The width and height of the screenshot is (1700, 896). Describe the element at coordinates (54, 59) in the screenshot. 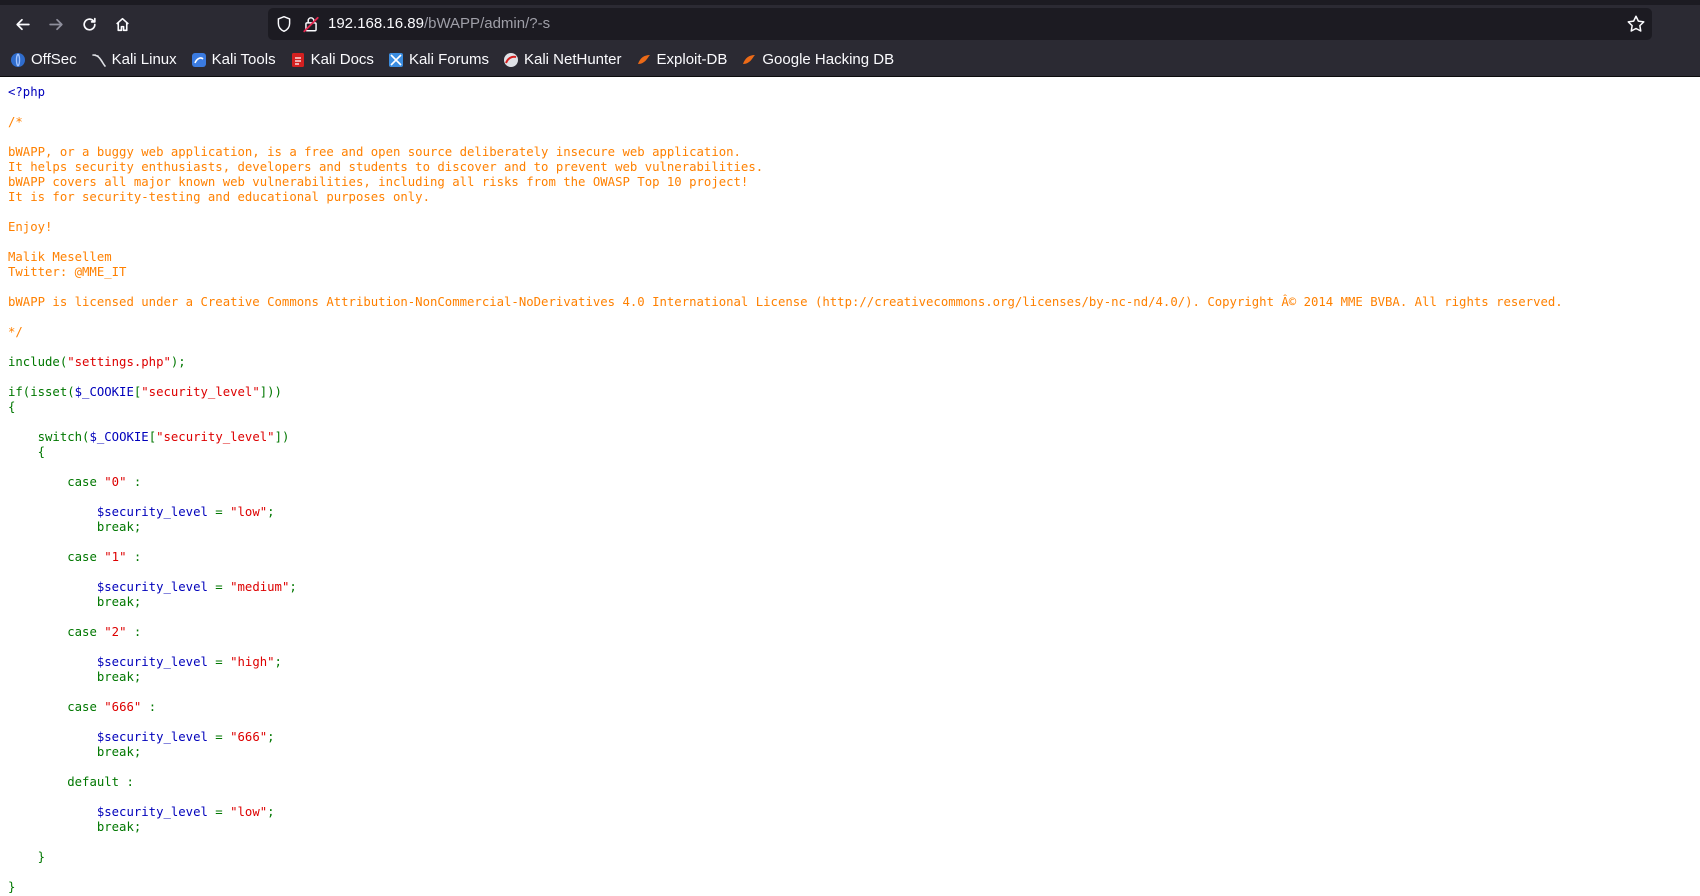

I see `bookmark-label: OffSec` at that location.